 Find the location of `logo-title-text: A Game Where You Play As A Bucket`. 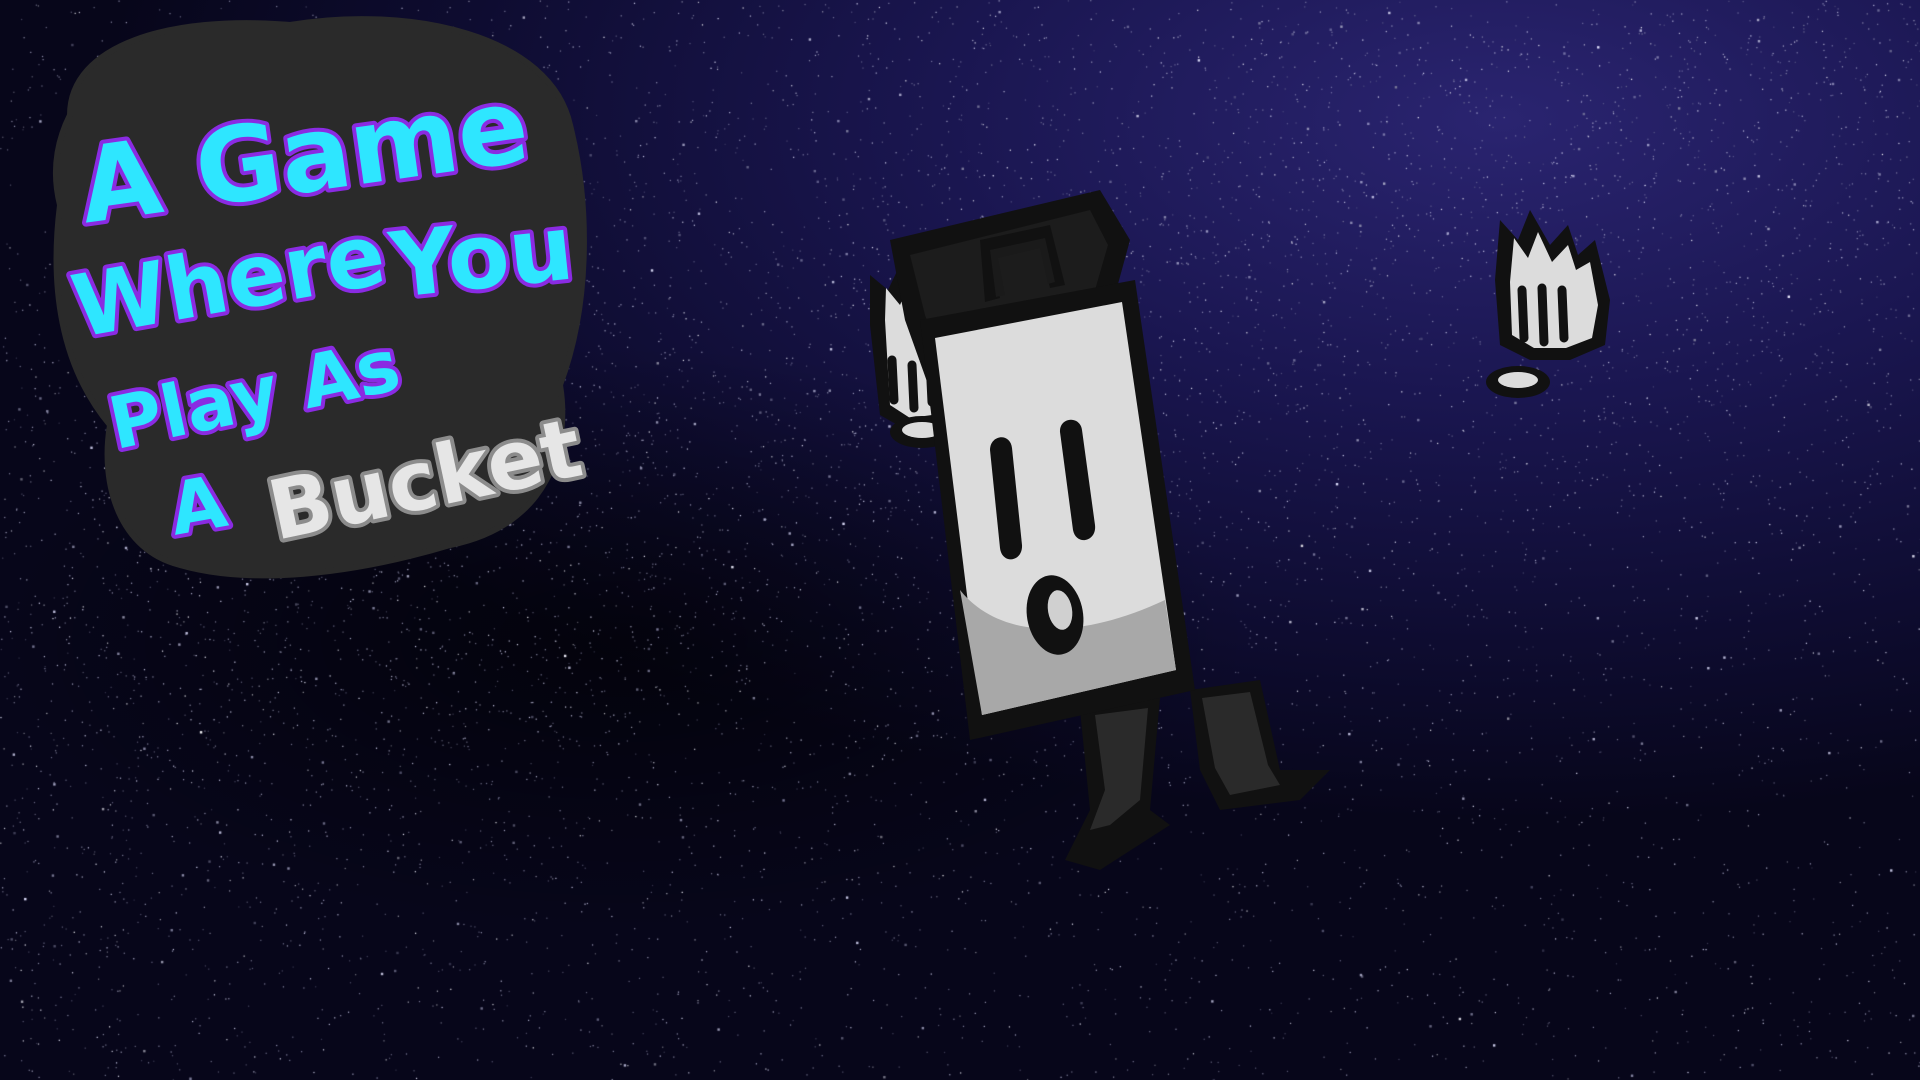

logo-title-text: A Game Where You Play As A Bucket is located at coordinates (325, 312).